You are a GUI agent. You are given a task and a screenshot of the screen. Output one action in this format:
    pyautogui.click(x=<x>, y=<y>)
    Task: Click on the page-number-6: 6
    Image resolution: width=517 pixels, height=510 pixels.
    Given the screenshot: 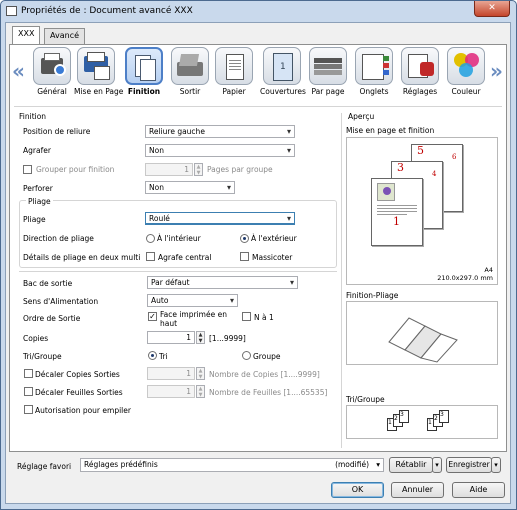 What is the action you would take?
    pyautogui.click(x=454, y=157)
    